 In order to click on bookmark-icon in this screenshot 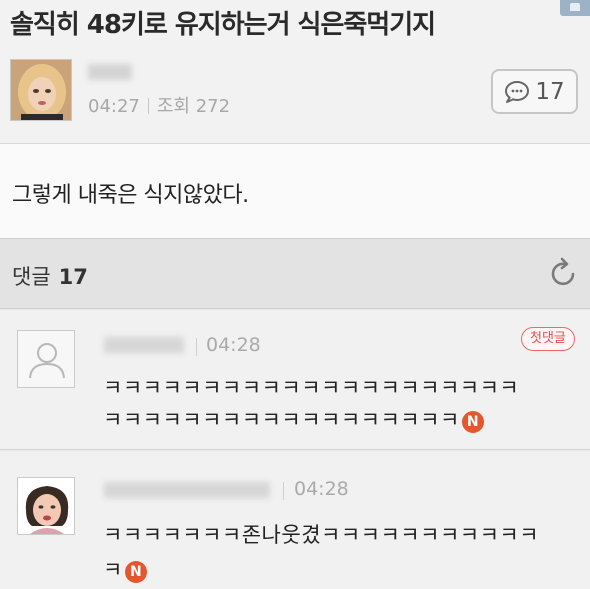, I will do `click(575, 8)`.